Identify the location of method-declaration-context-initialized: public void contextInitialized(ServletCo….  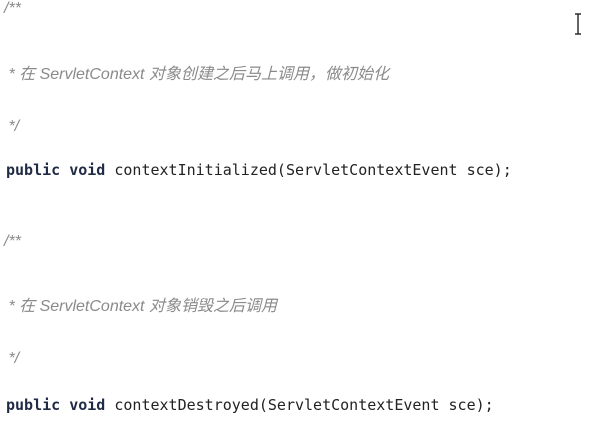
(259, 170).